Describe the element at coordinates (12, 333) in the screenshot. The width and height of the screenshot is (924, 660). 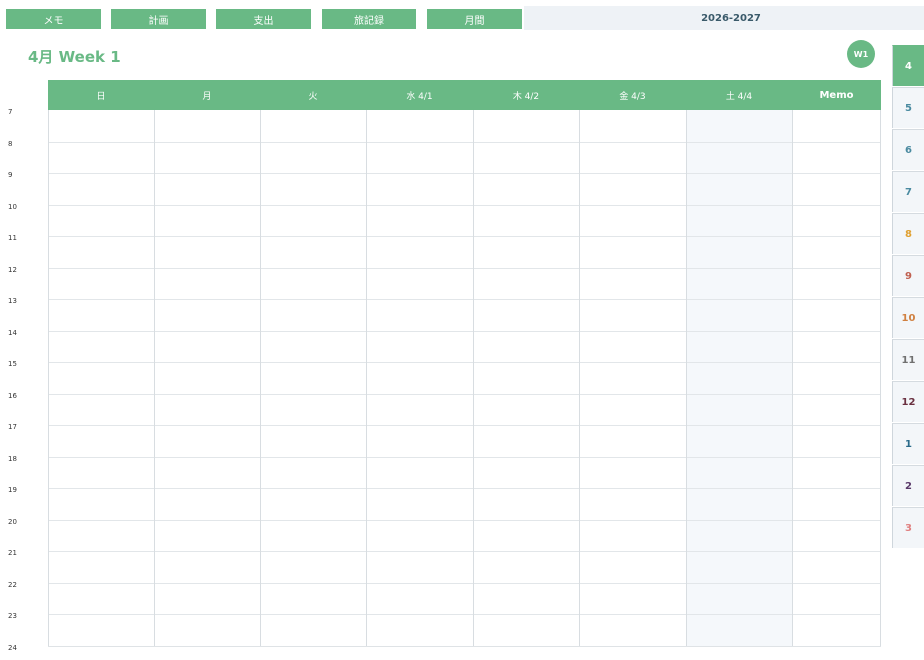
I see `hour-label: 14` at that location.